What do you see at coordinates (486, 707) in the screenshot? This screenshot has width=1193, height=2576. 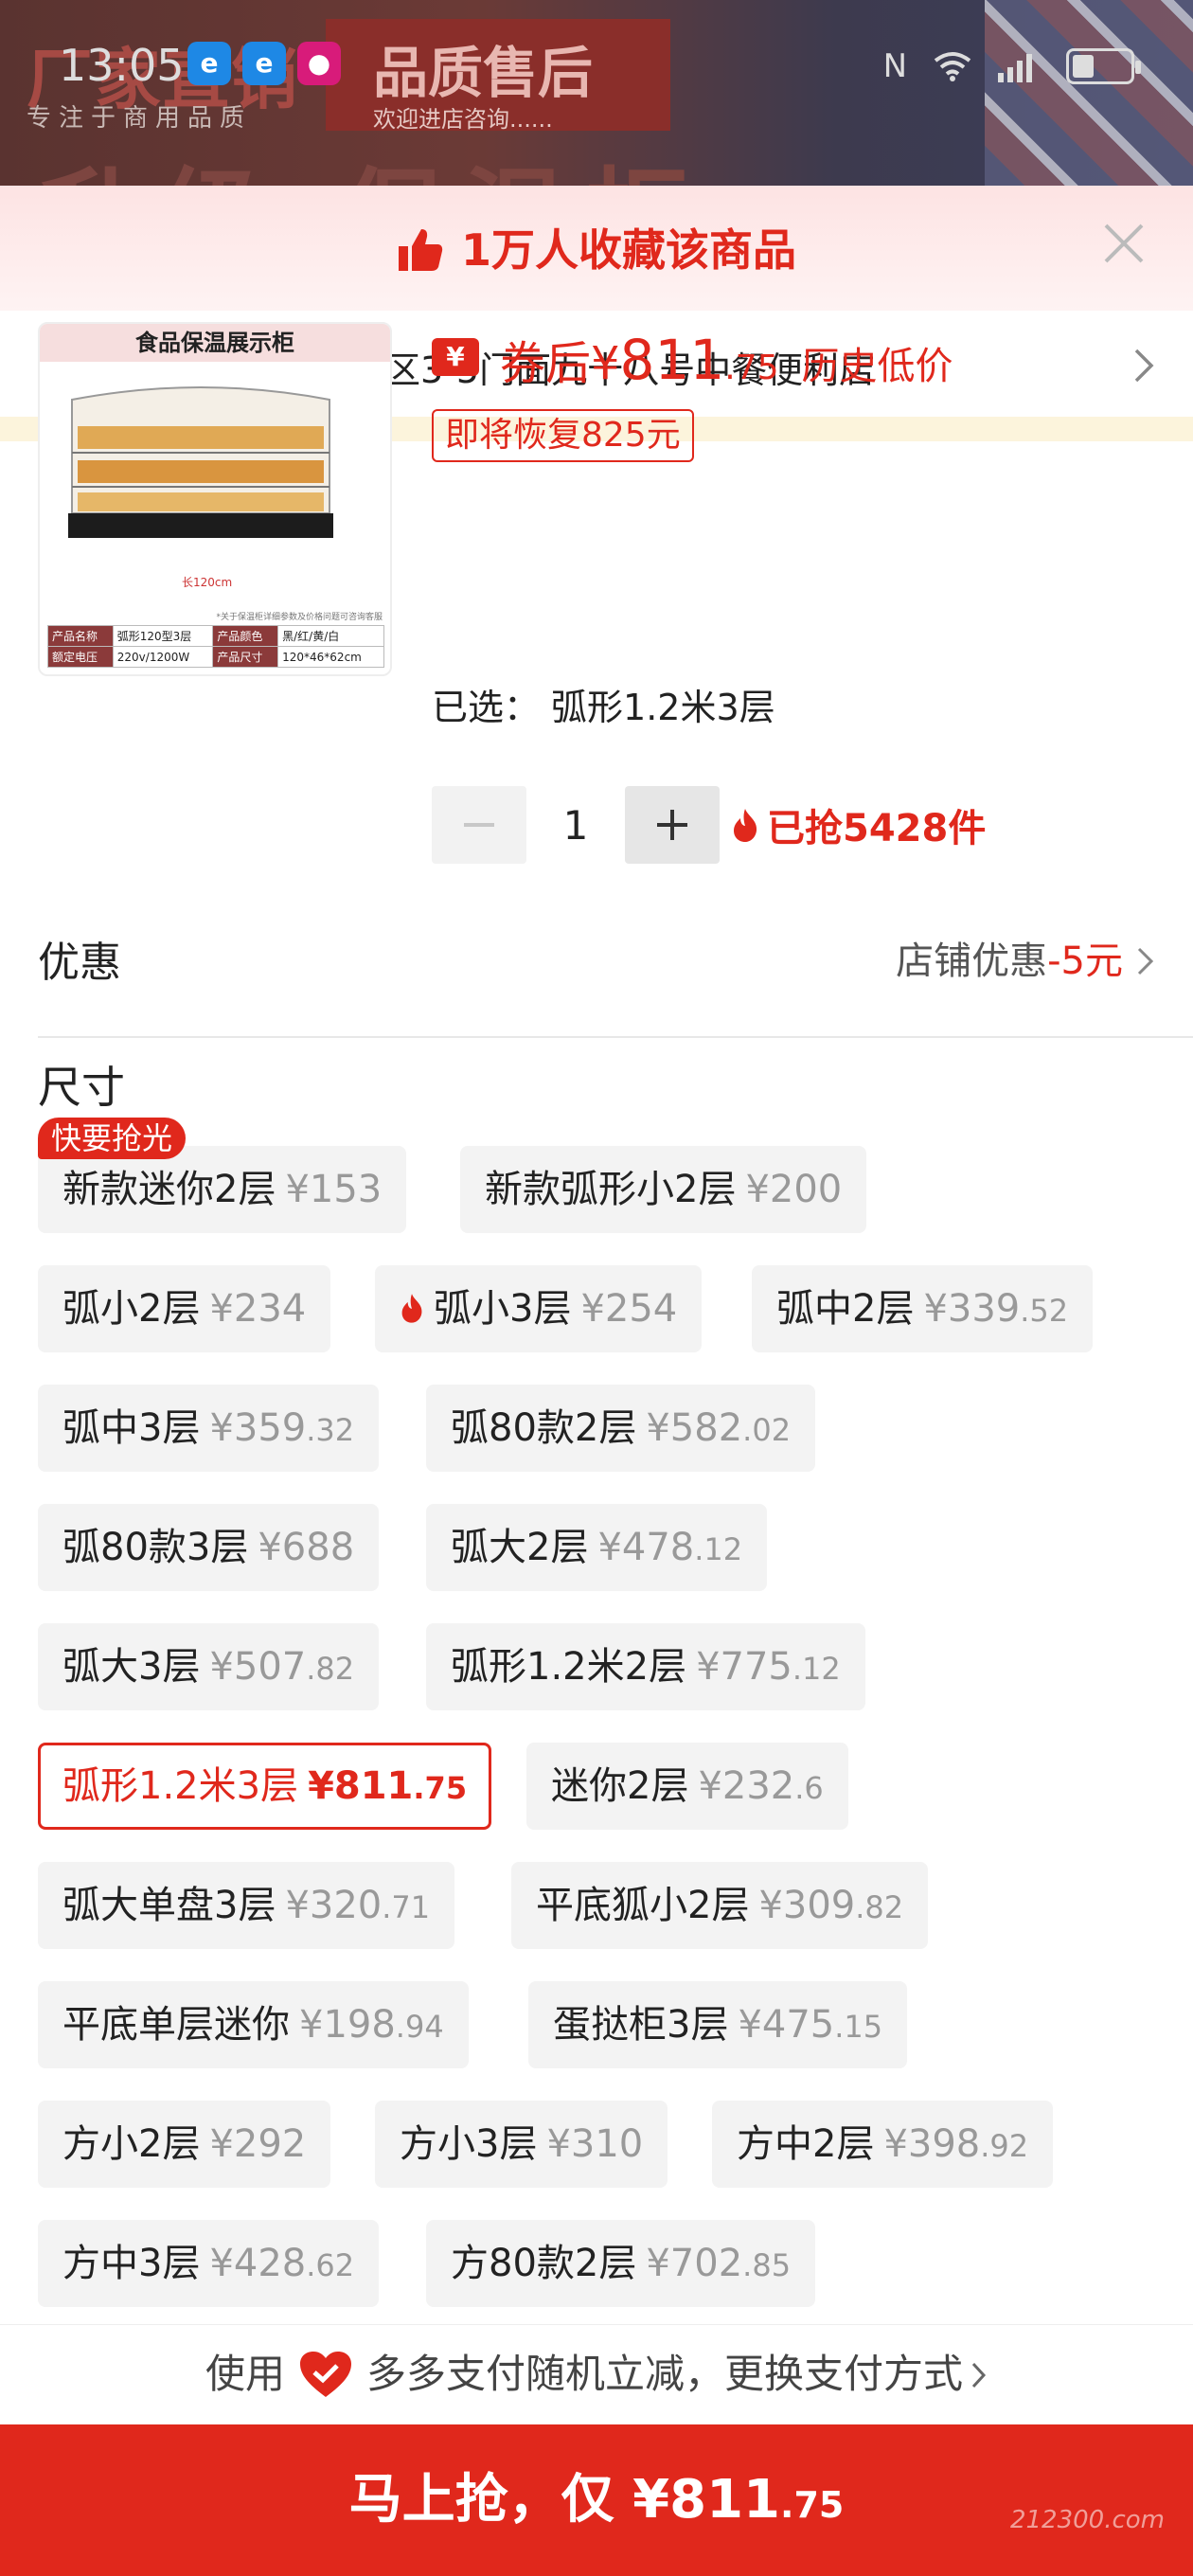 I see `selected-label: 已选：` at bounding box center [486, 707].